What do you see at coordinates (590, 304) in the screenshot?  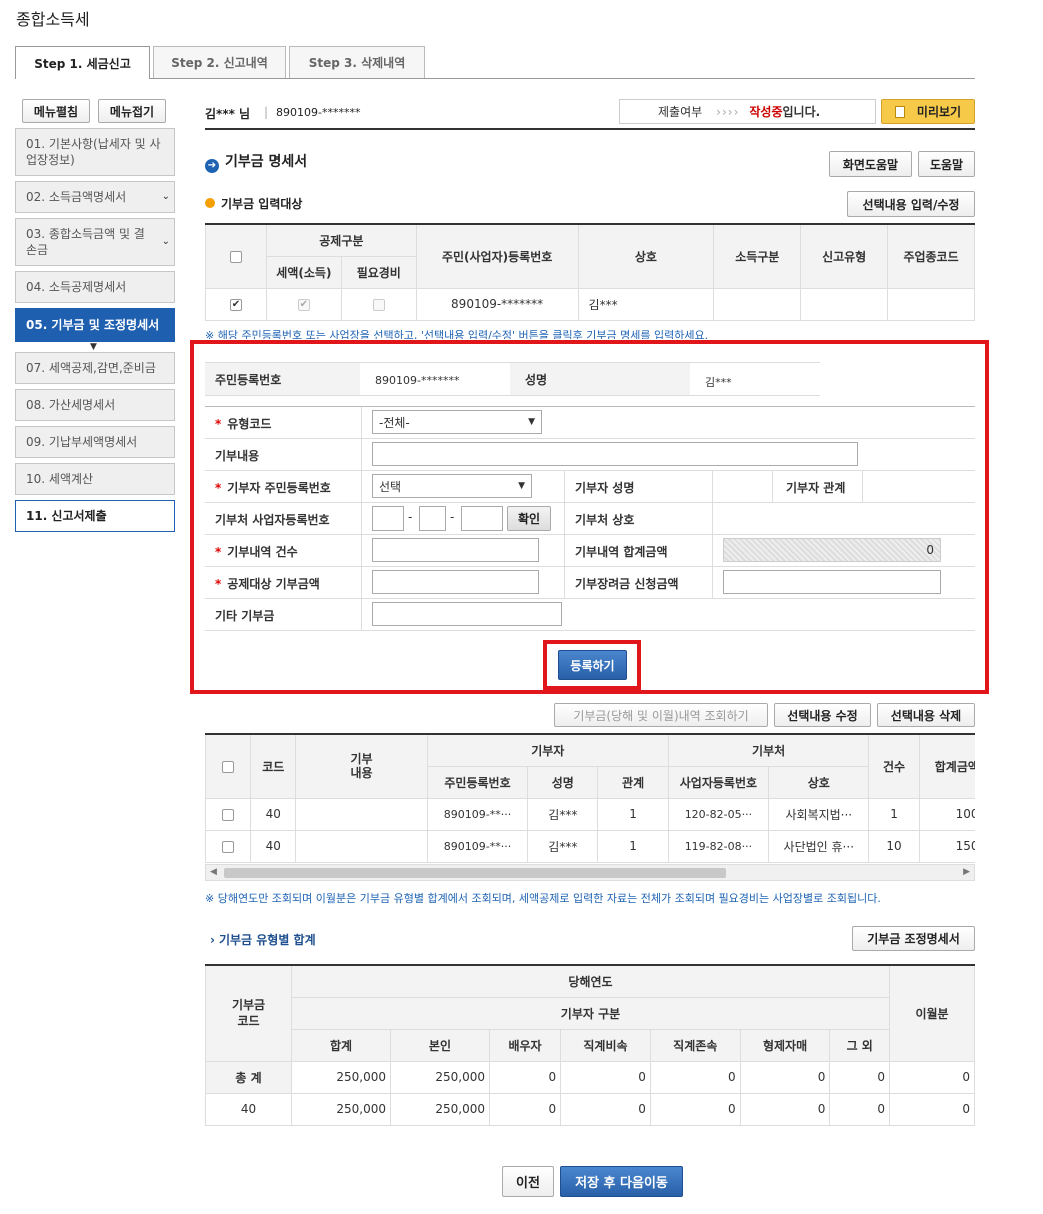 I see `table-row: ✔ ✔ 890109-******* 김***` at bounding box center [590, 304].